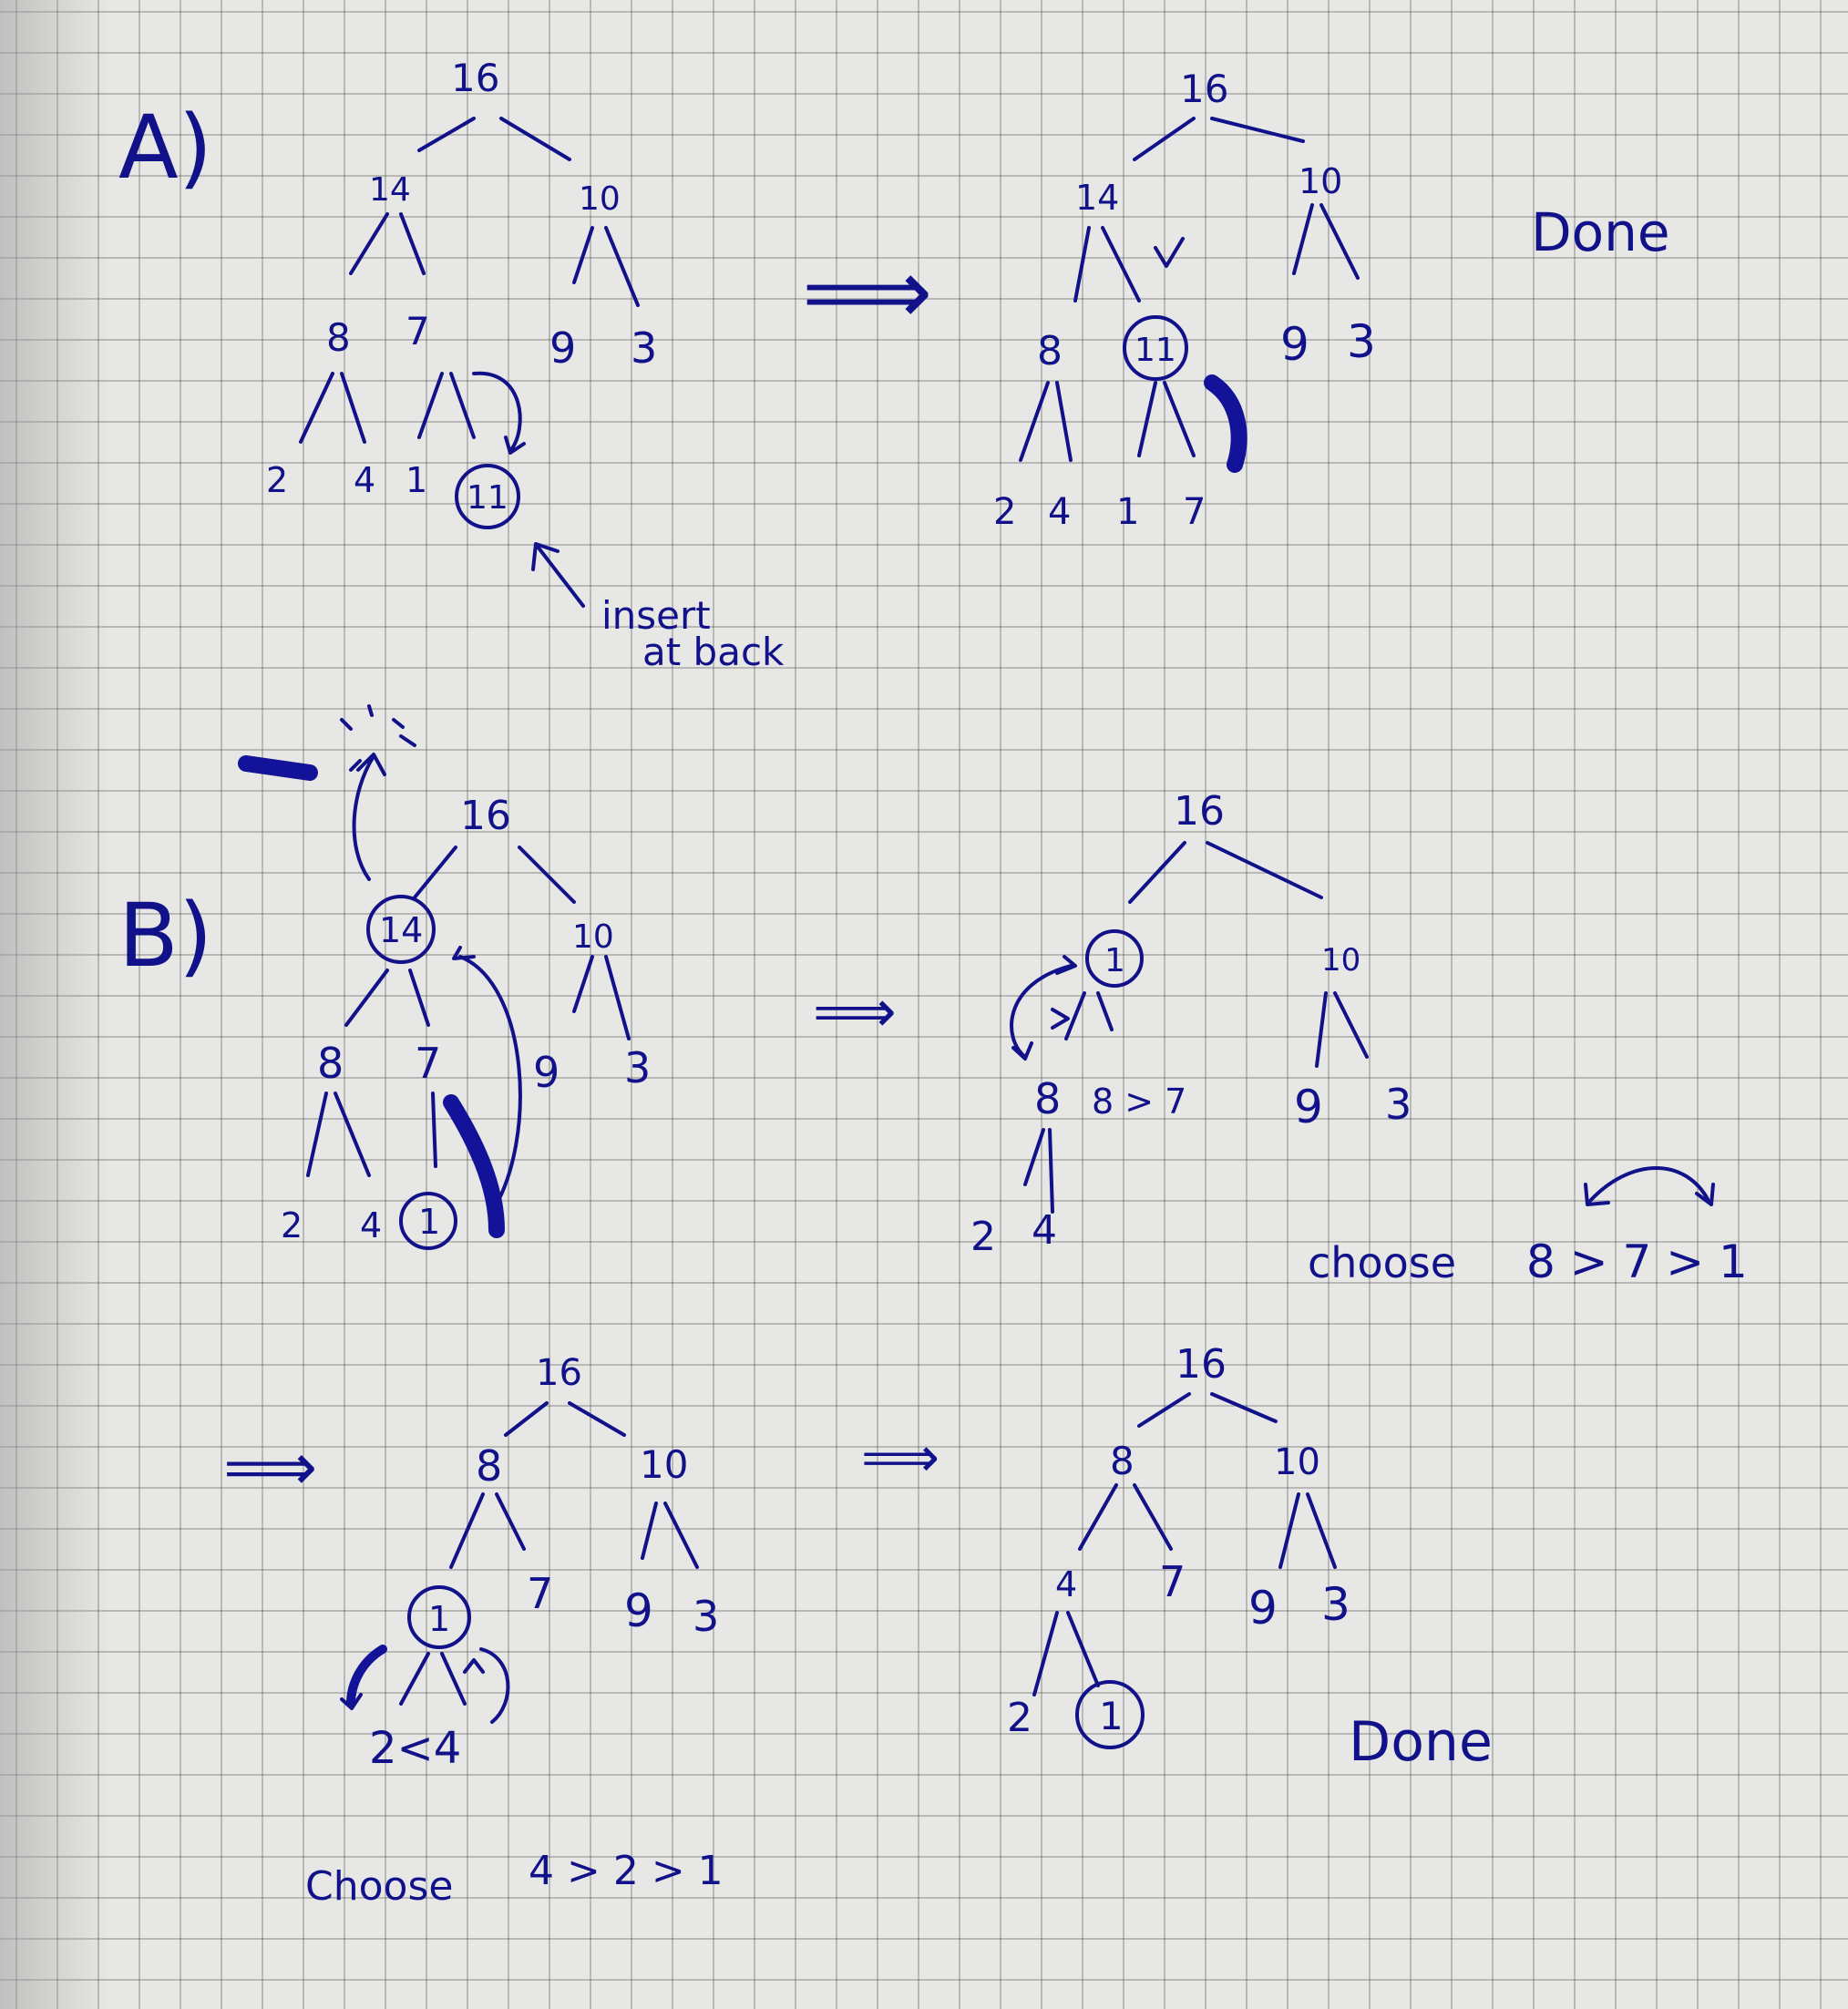 The image size is (1848, 2009). What do you see at coordinates (270, 1467) in the screenshot?
I see `step-arrow-b2: ⟹` at bounding box center [270, 1467].